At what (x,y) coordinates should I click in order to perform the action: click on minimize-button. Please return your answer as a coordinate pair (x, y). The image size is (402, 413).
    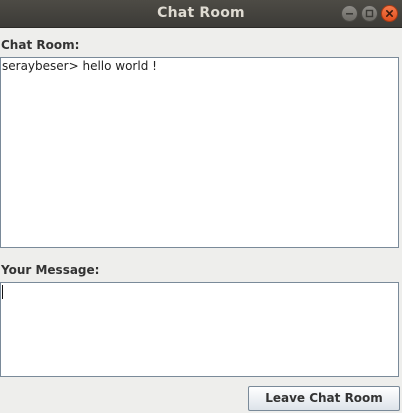
    Looking at the image, I should click on (349, 13).